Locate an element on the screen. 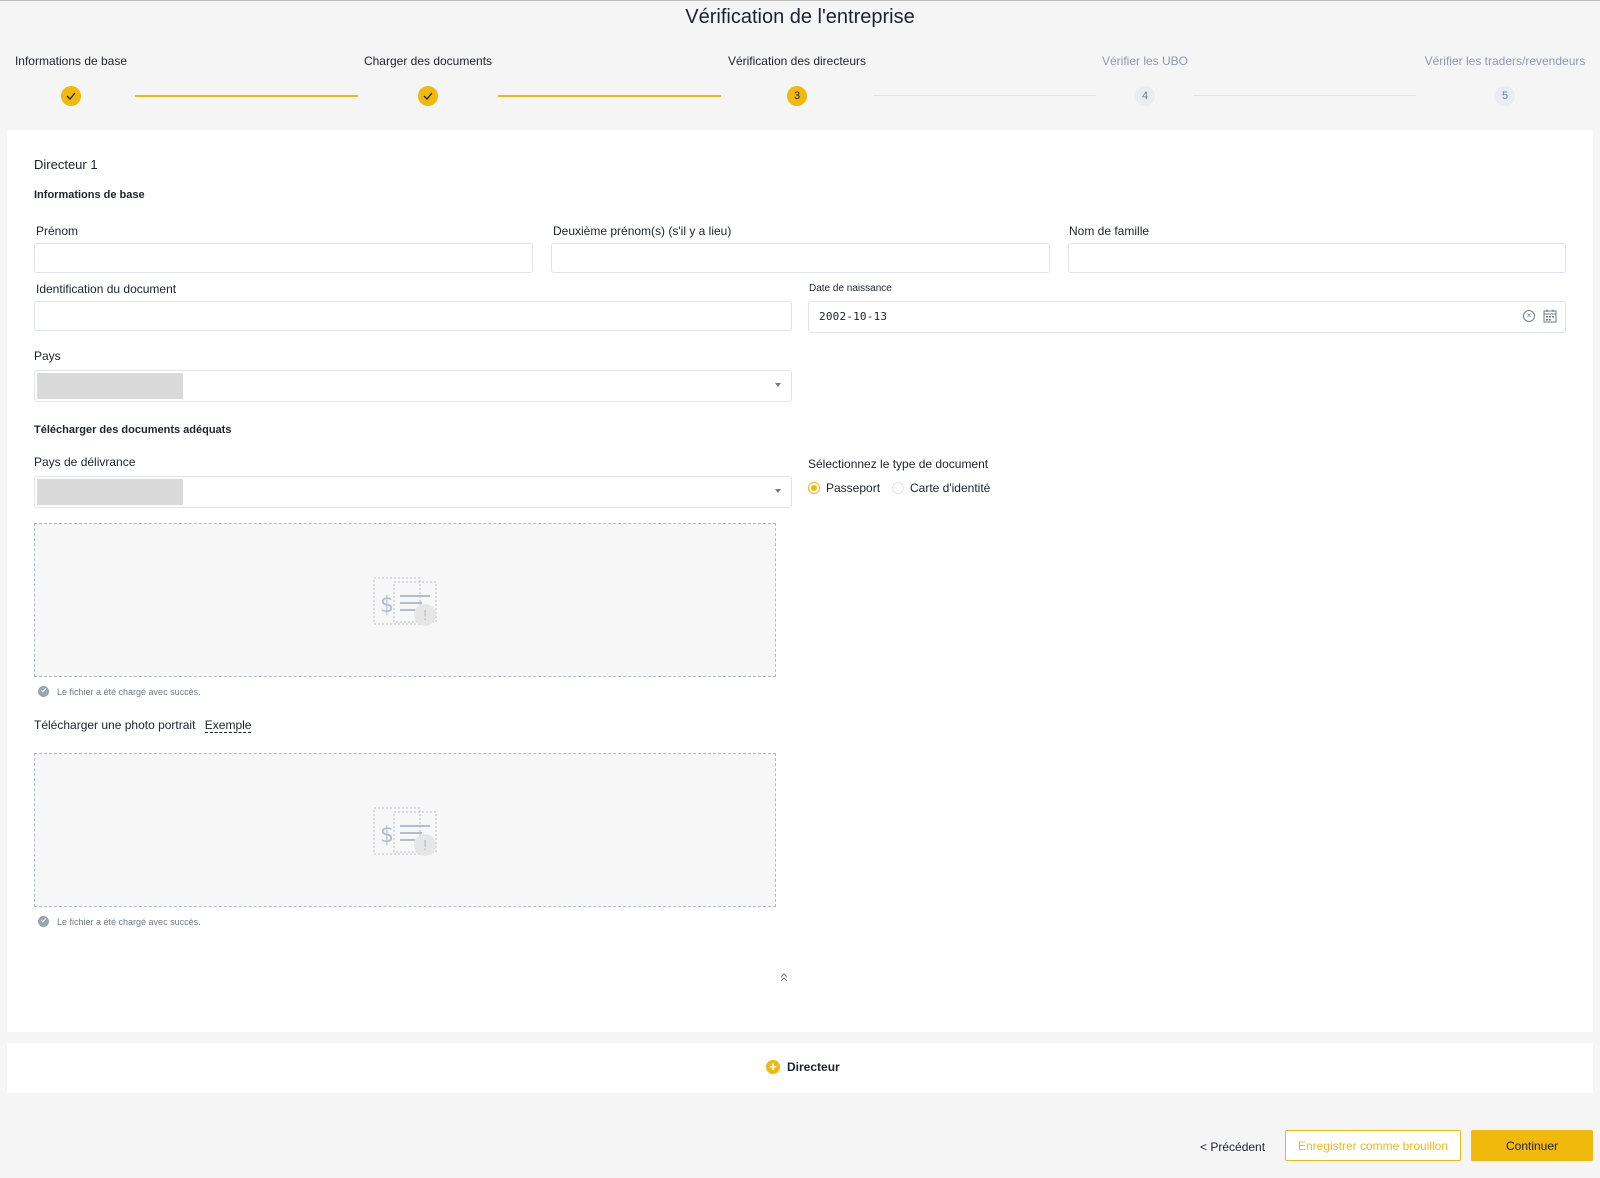 The image size is (1600, 1178). portrait-label-text: Télécharger une photo portrait is located at coordinates (115, 725).